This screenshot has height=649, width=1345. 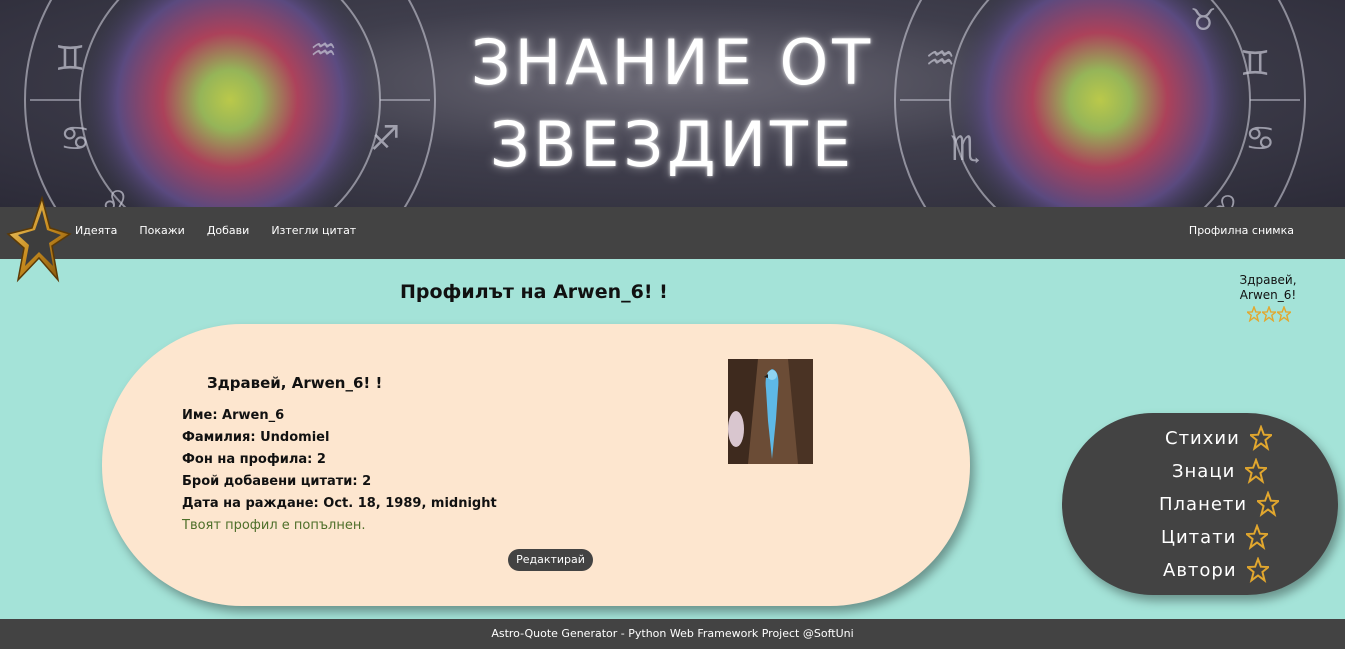 I want to click on nav-link-profile-photo: Профилна снимка, so click(x=1241, y=230).